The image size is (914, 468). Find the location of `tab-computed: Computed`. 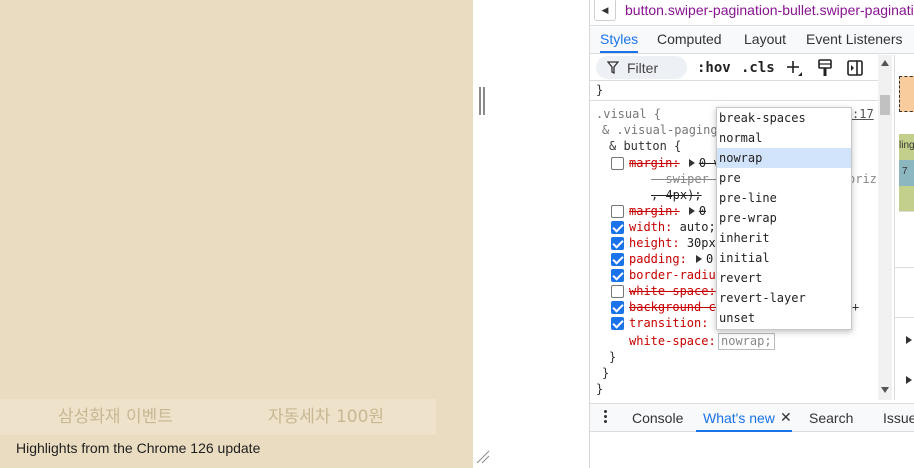

tab-computed: Computed is located at coordinates (689, 40).